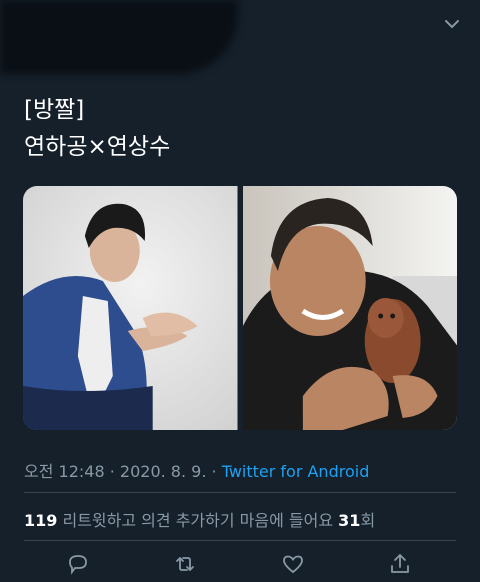  I want to click on tweet-line-2: 연하공×연상수, so click(97, 147).